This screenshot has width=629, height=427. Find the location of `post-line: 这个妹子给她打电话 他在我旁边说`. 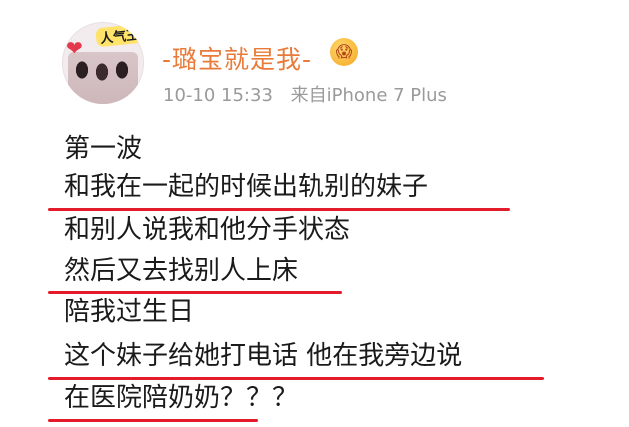

post-line: 这个妹子给她打电话 他在我旁边说 is located at coordinates (263, 356).